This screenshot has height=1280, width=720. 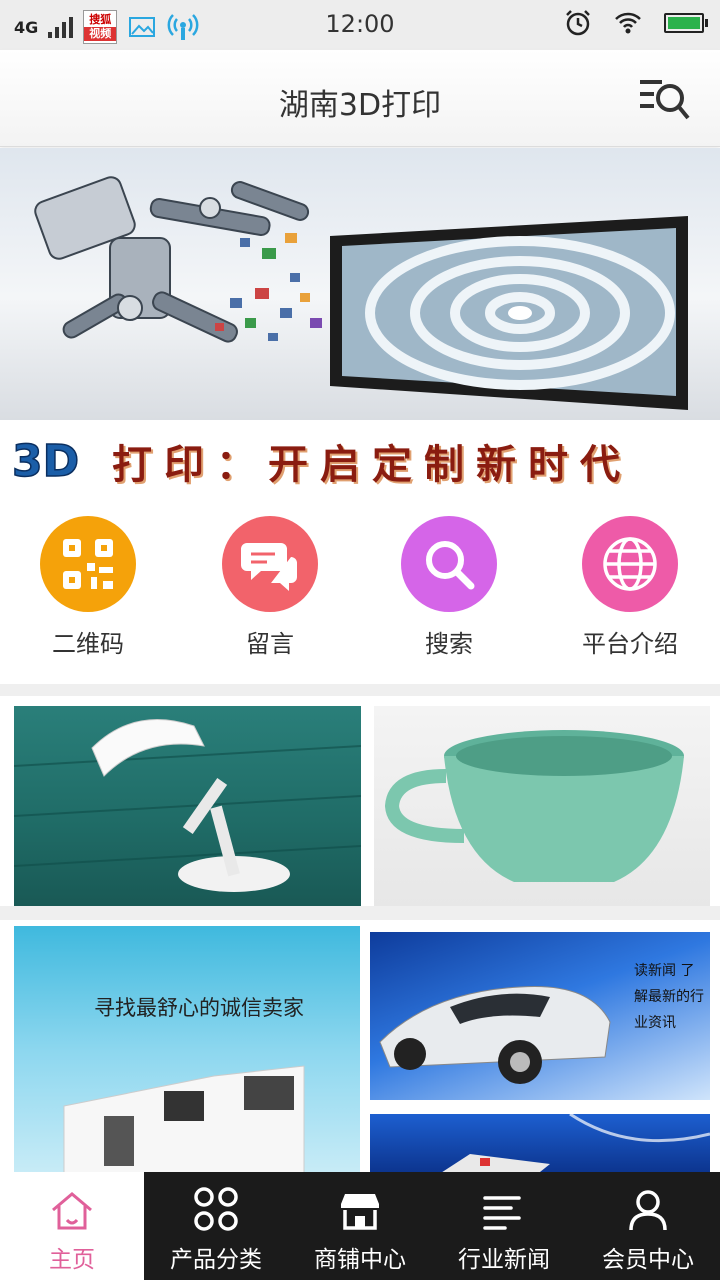 What do you see at coordinates (360, 105) in the screenshot?
I see `page-title: 湖南3D打印` at bounding box center [360, 105].